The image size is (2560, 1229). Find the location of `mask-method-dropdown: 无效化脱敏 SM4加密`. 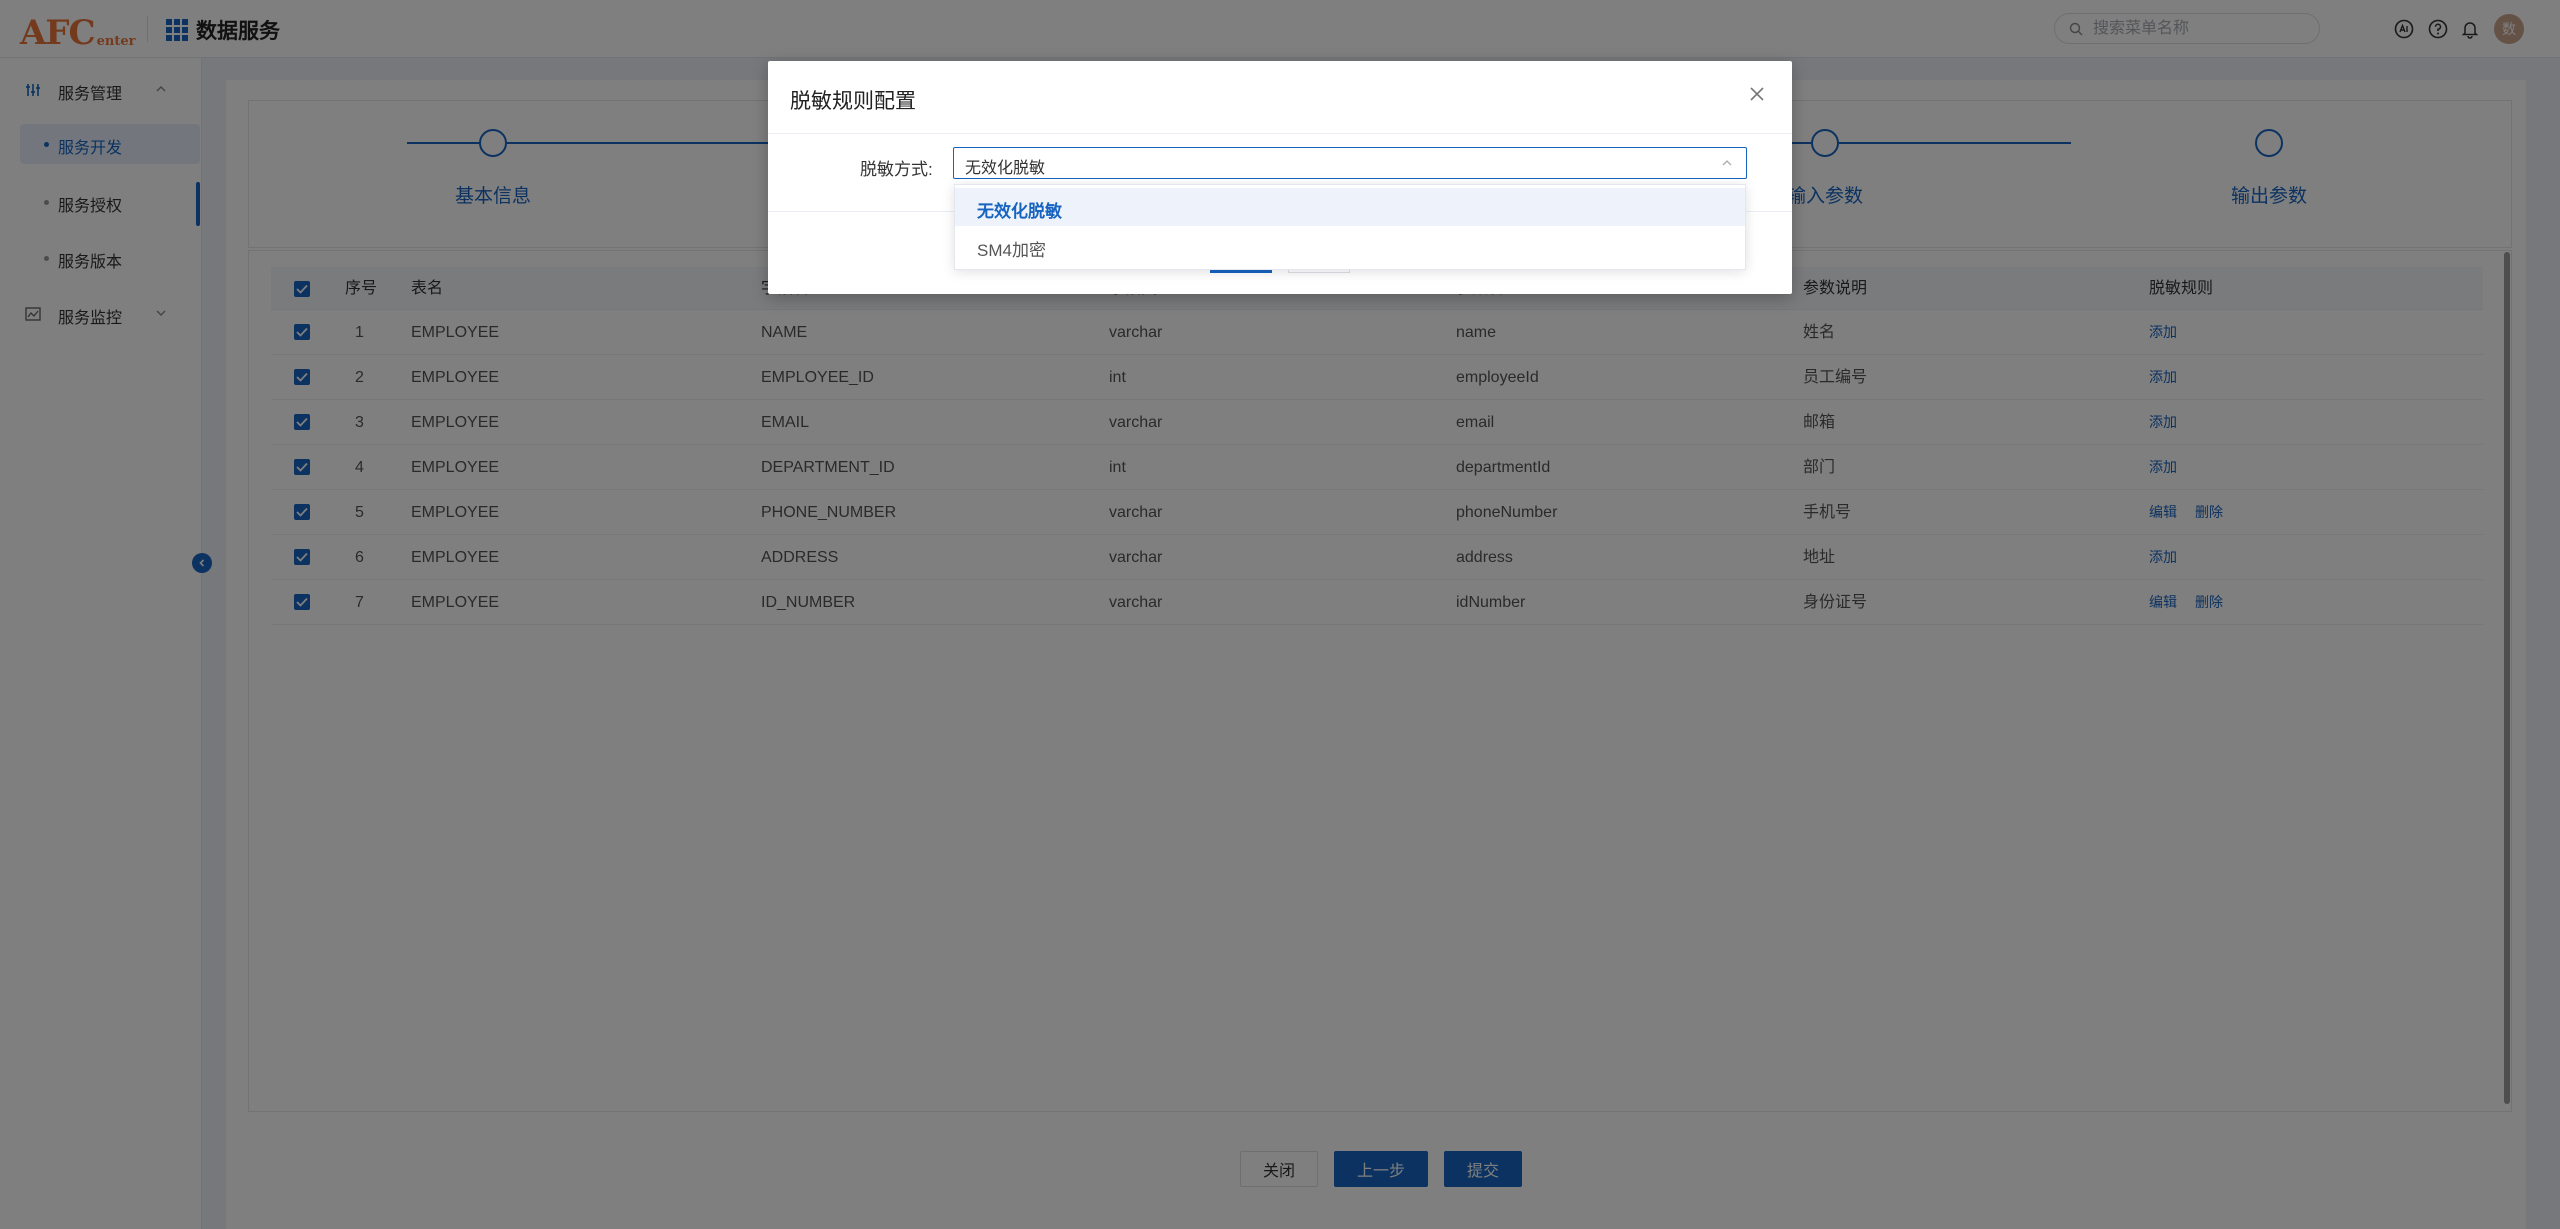

mask-method-dropdown: 无效化脱敏 SM4加密 is located at coordinates (1350, 227).